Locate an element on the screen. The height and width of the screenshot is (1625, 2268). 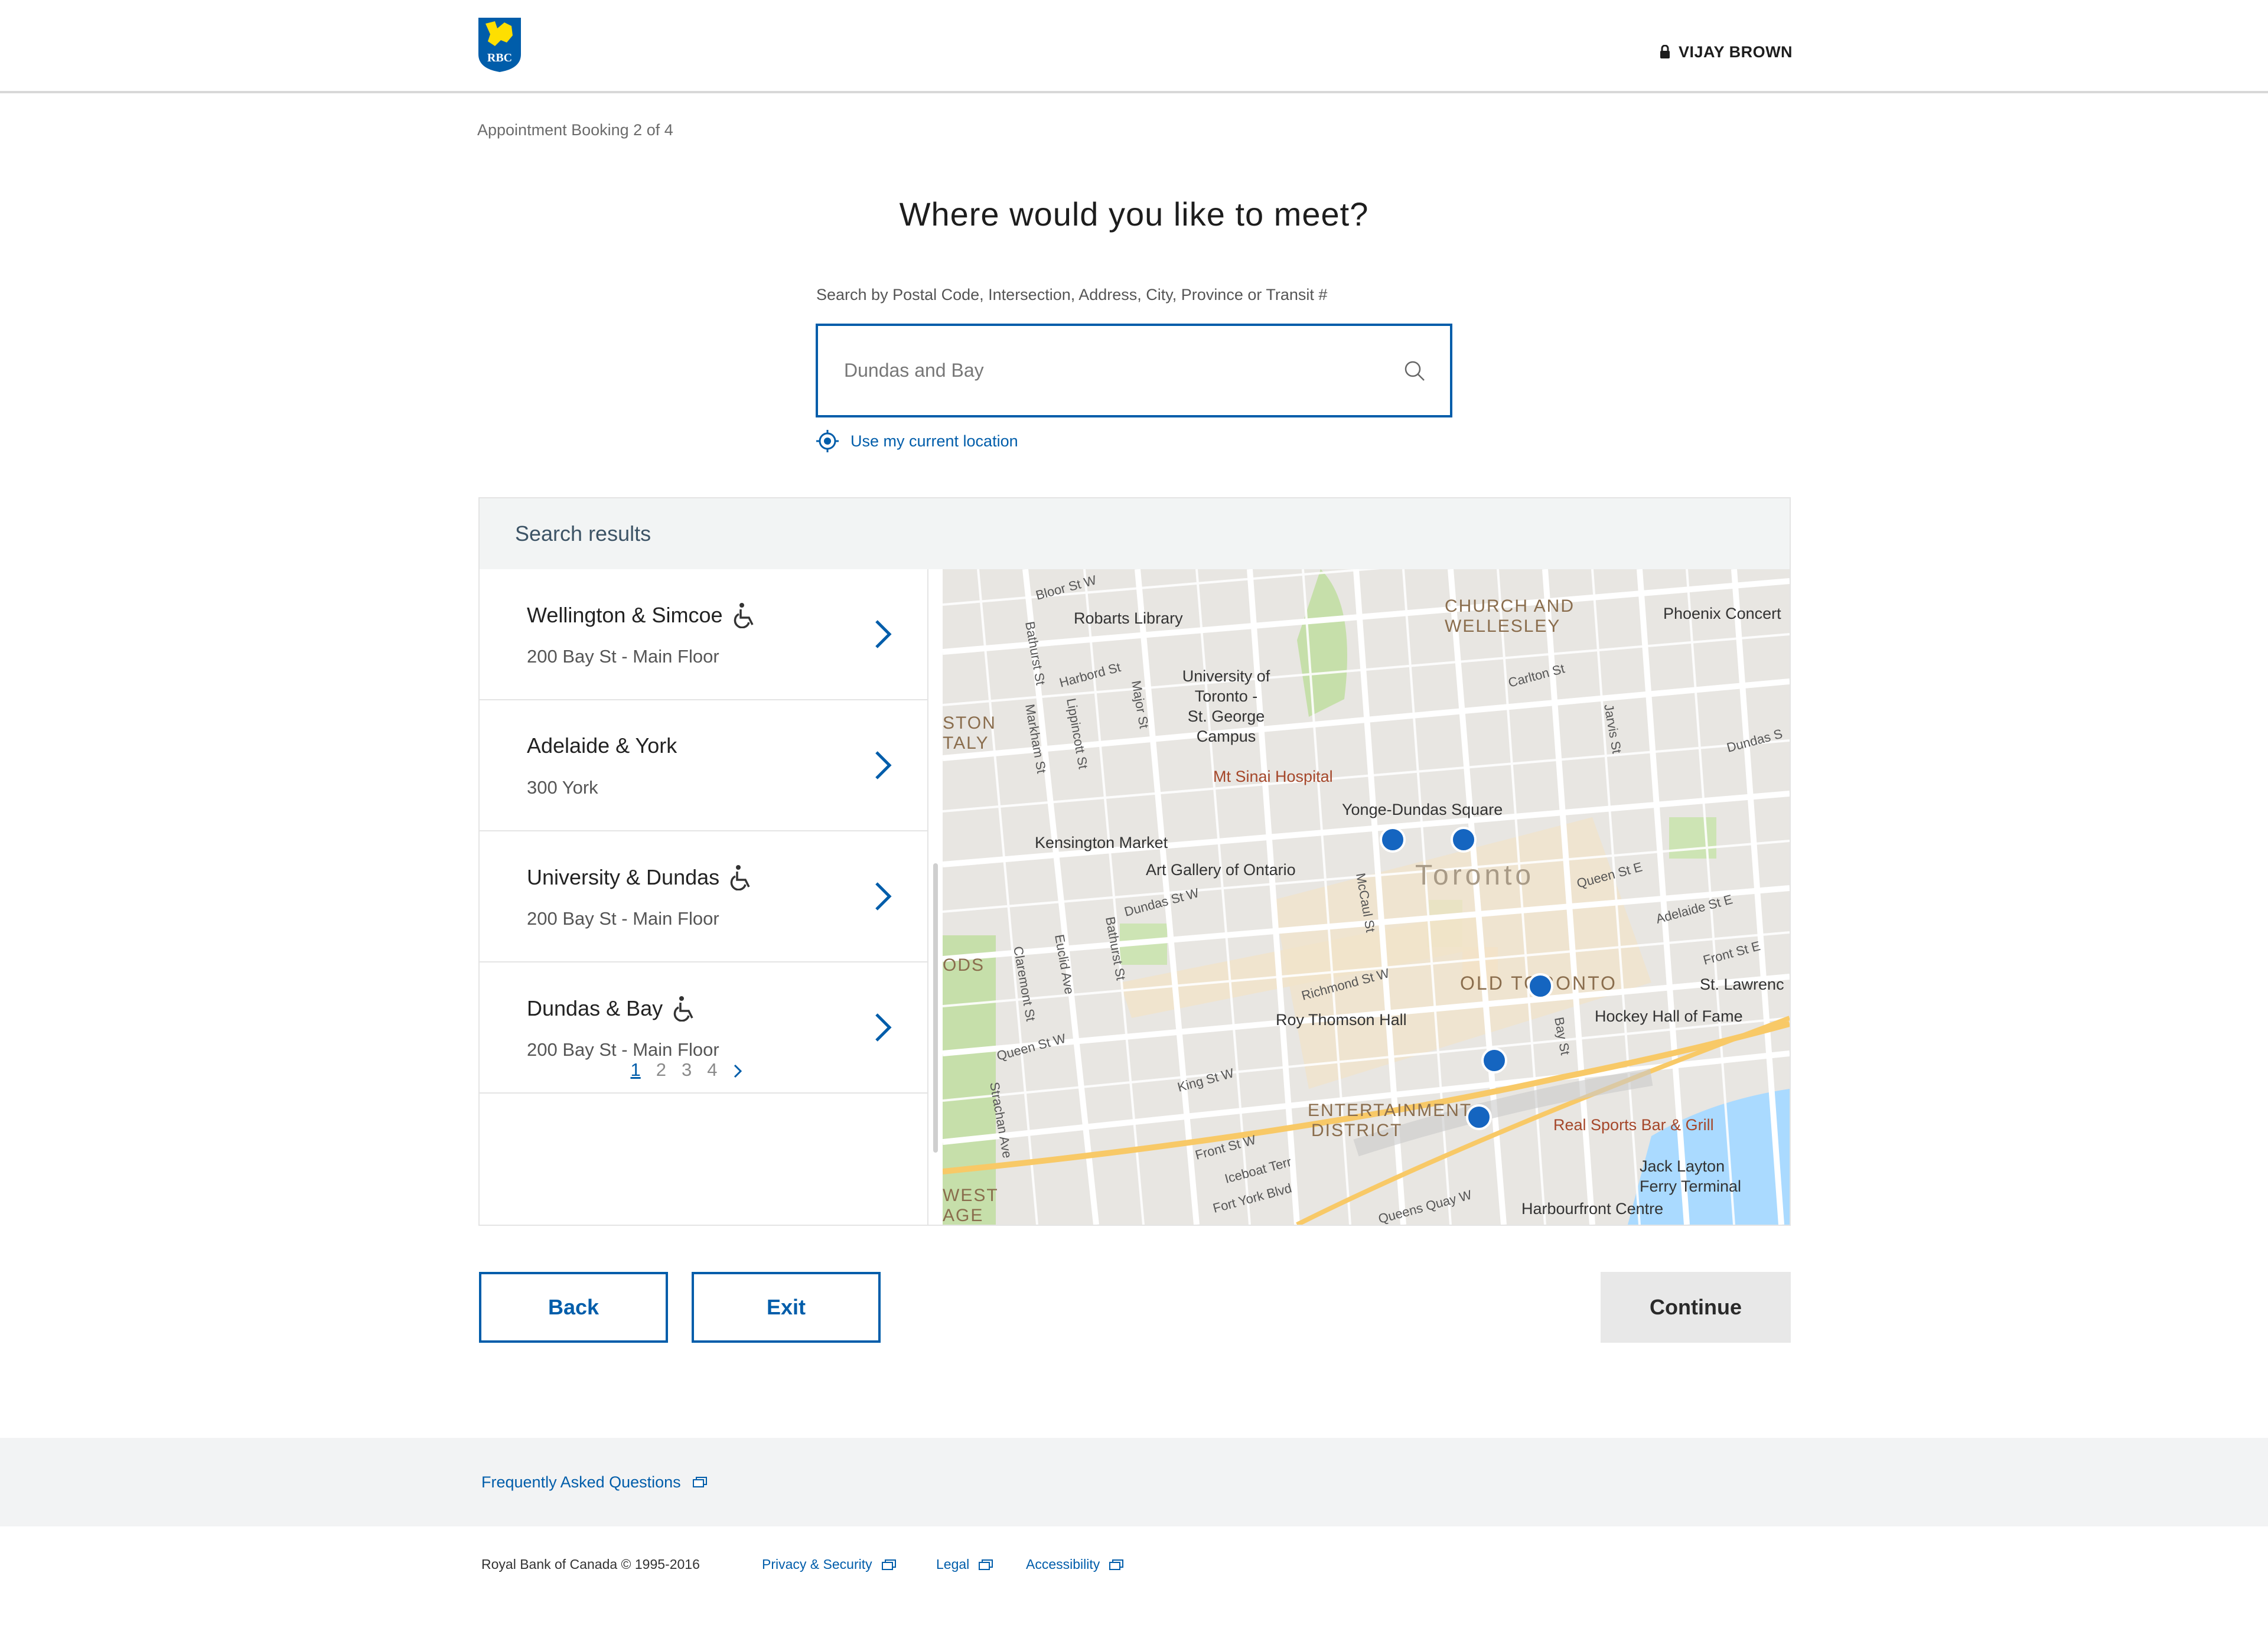
map-label: Toronto is located at coordinates (1474, 875).